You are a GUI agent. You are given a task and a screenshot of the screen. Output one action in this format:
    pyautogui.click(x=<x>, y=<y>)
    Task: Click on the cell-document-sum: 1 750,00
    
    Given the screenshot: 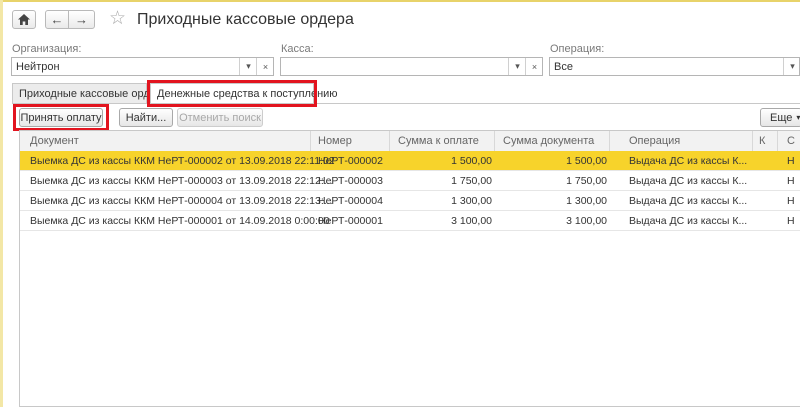 What is the action you would take?
    pyautogui.click(x=586, y=181)
    